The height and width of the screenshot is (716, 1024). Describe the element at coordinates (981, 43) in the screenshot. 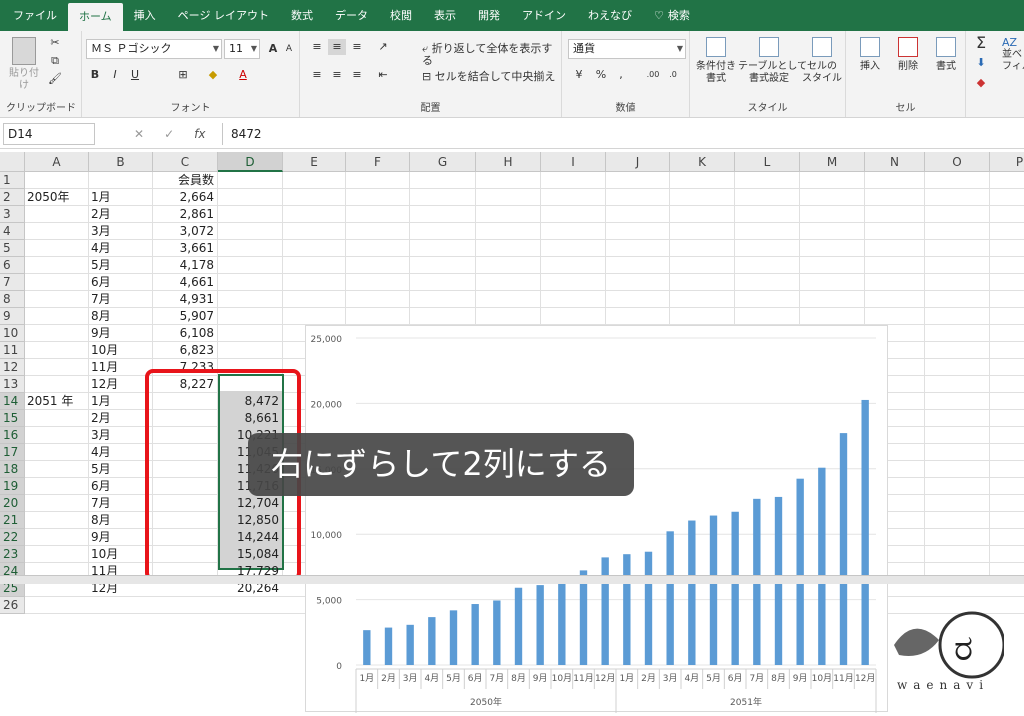

I see `autosum-button: Σ` at that location.